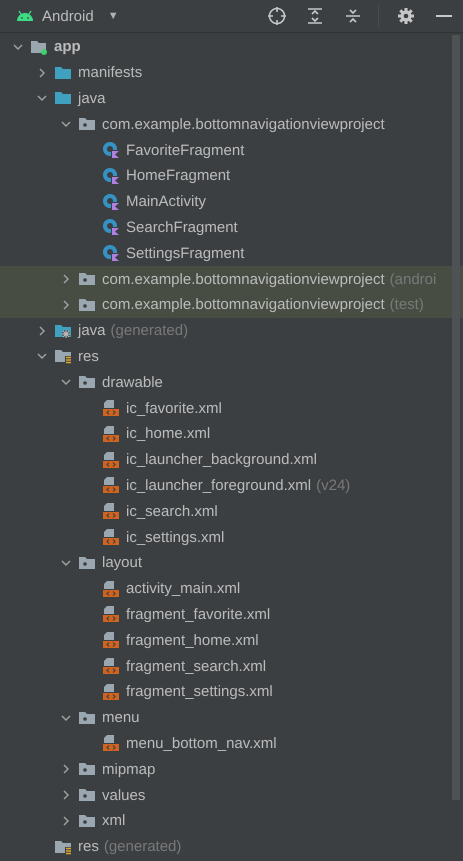 This screenshot has width=463, height=861. What do you see at coordinates (174, 408) in the screenshot?
I see `tree-item: ic_favorite.xml` at bounding box center [174, 408].